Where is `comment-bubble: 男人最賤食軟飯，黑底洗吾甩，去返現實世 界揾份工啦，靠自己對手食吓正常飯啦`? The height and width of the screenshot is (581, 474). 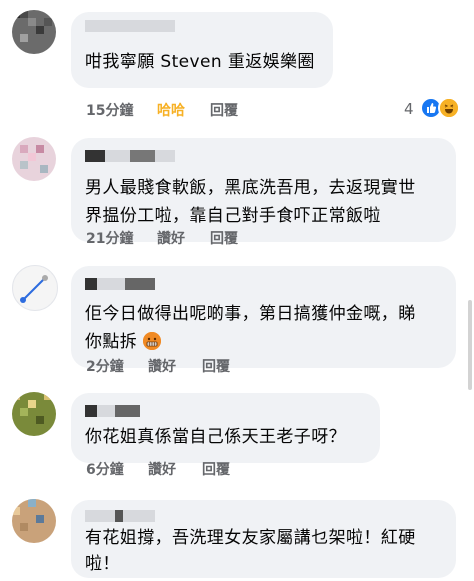
comment-bubble: 男人最賤食軟飯，黑底洗吾甩，去返現實世 界揾份工啦，靠自己對手食吓正常飯啦 is located at coordinates (263, 190).